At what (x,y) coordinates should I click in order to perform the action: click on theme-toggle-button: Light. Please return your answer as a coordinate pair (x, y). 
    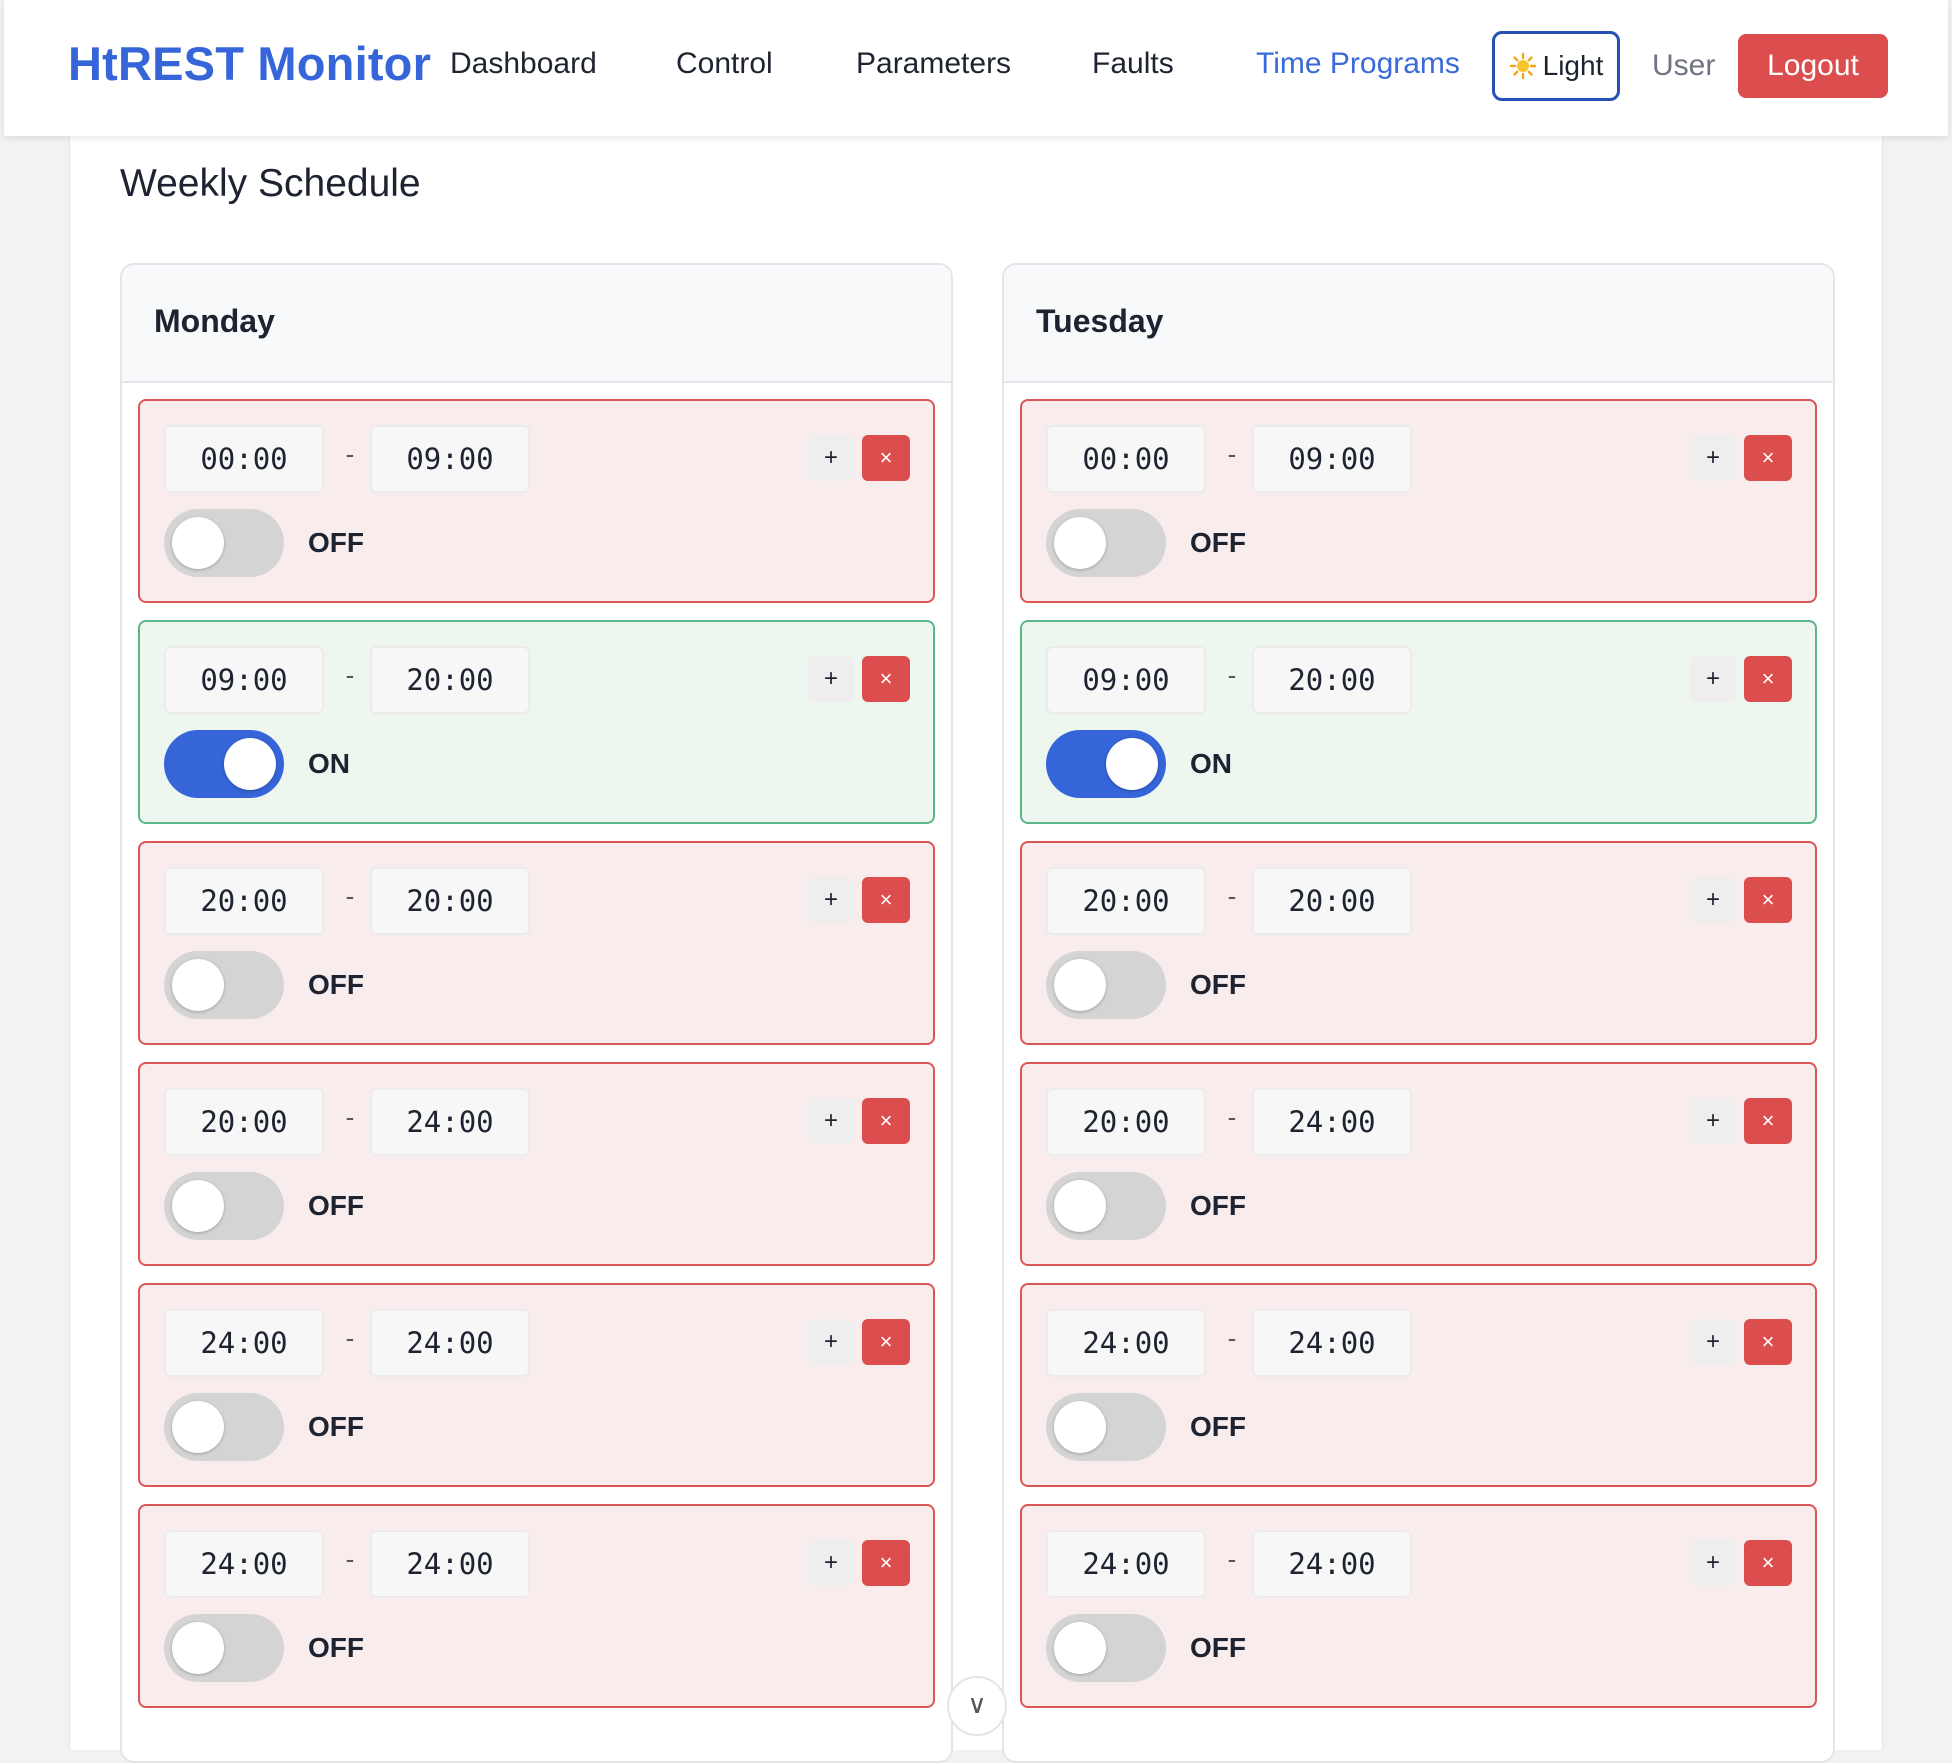
    Looking at the image, I should click on (1556, 66).